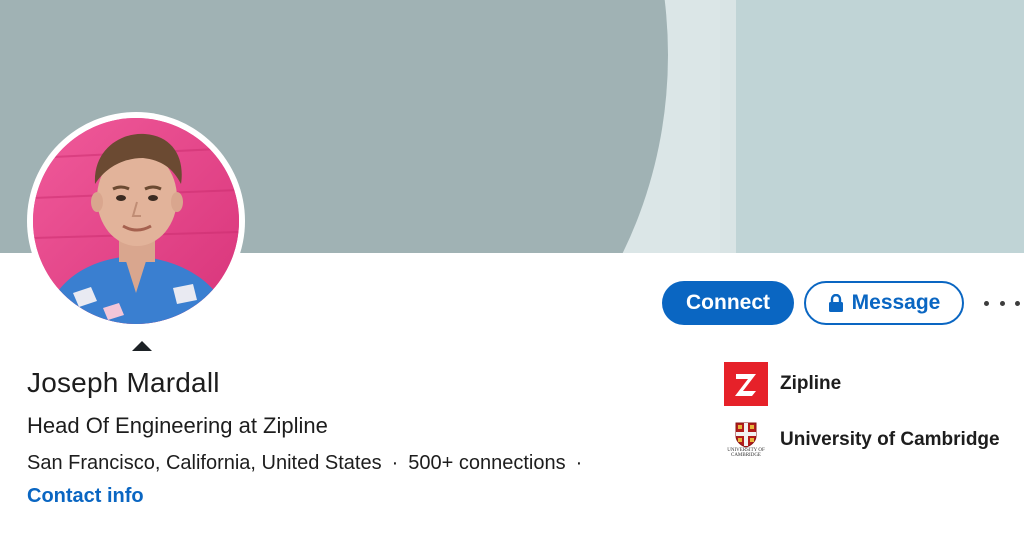 The width and height of the screenshot is (1024, 540). Describe the element at coordinates (85, 496) in the screenshot. I see `contact-info-link: Contact info` at that location.